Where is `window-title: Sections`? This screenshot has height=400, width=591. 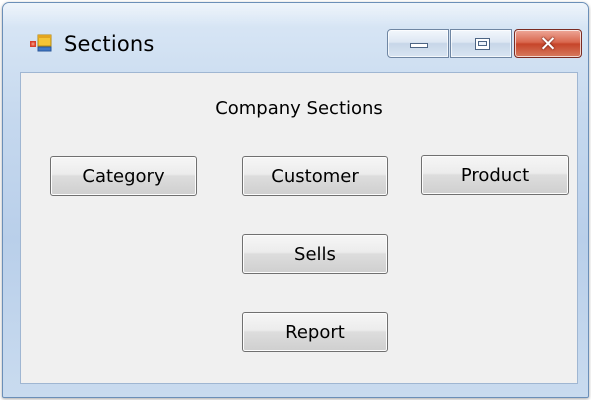 window-title: Sections is located at coordinates (109, 44).